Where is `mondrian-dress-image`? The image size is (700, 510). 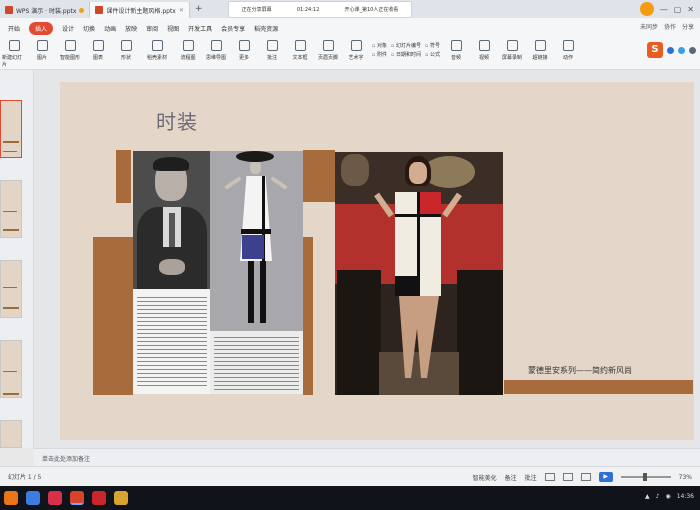 mondrian-dress-image is located at coordinates (419, 273).